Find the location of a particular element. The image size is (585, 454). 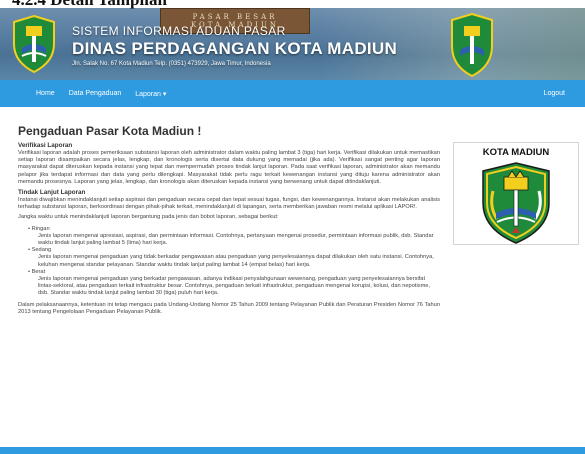

verifikasi-heading: Verifikasi Laporan is located at coordinates (45, 145).